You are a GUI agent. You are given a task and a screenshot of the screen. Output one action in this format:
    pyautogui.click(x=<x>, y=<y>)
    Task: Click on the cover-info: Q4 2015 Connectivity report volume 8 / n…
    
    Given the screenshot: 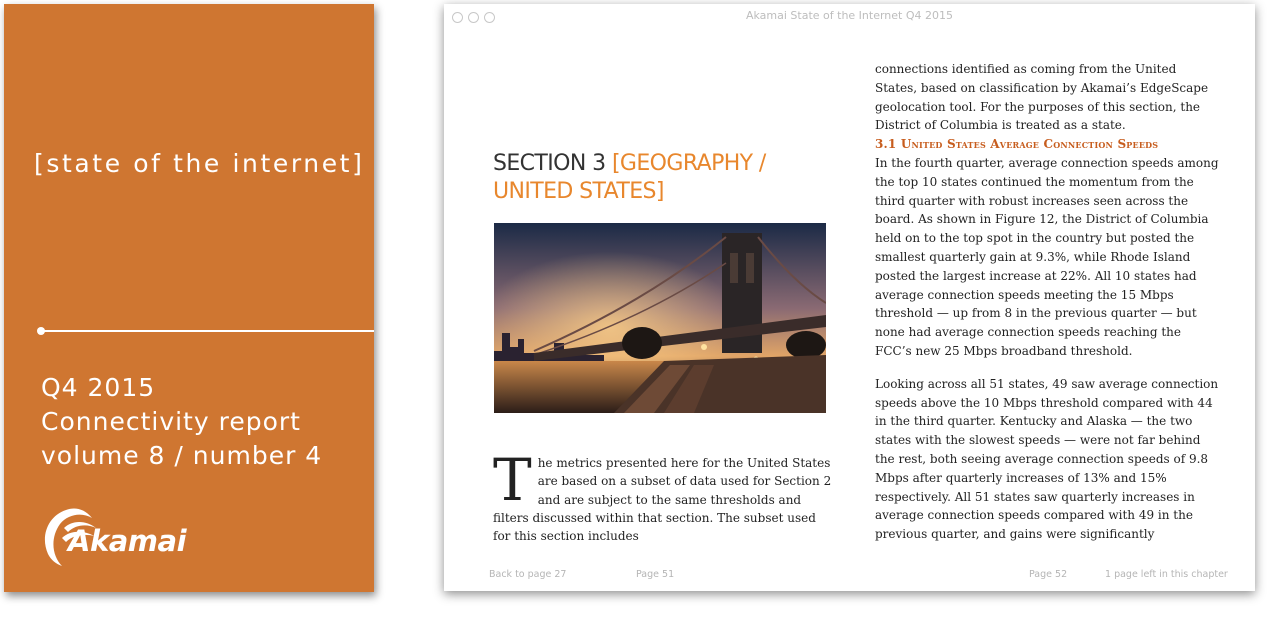 What is the action you would take?
    pyautogui.click(x=181, y=422)
    